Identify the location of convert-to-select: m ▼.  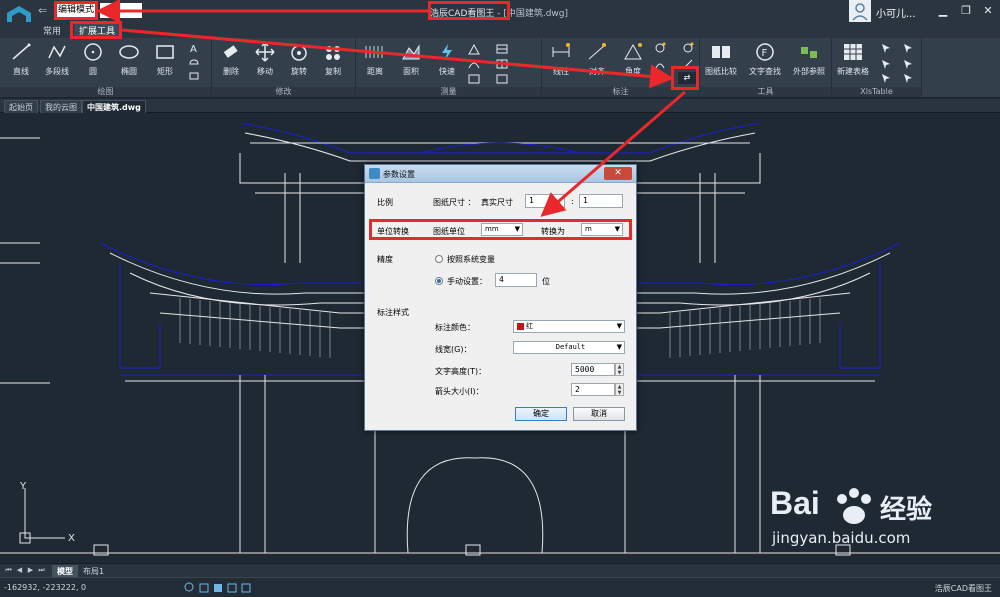
(602, 229).